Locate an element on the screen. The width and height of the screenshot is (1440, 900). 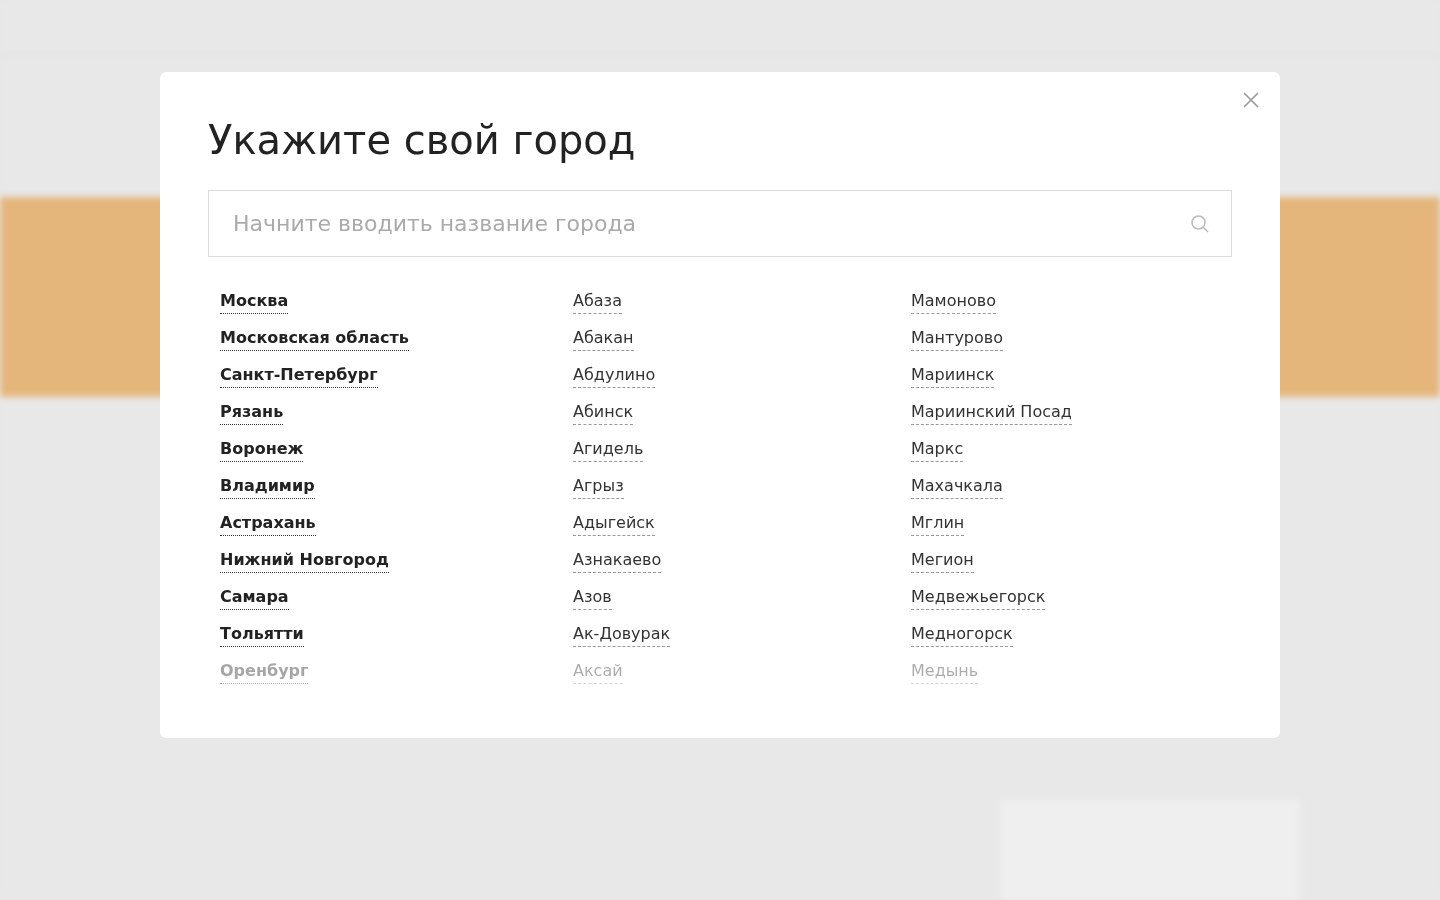
city-link: Агрыз is located at coordinates (598, 486).